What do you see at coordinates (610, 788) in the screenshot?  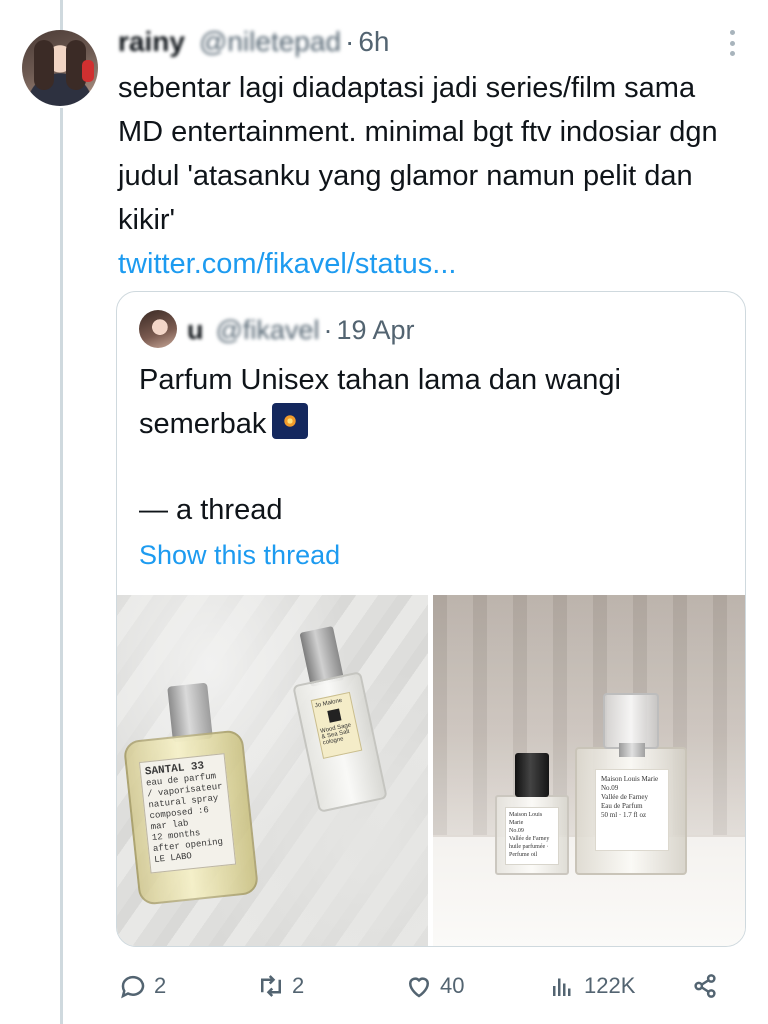 I see `big-label-line: No.09` at bounding box center [610, 788].